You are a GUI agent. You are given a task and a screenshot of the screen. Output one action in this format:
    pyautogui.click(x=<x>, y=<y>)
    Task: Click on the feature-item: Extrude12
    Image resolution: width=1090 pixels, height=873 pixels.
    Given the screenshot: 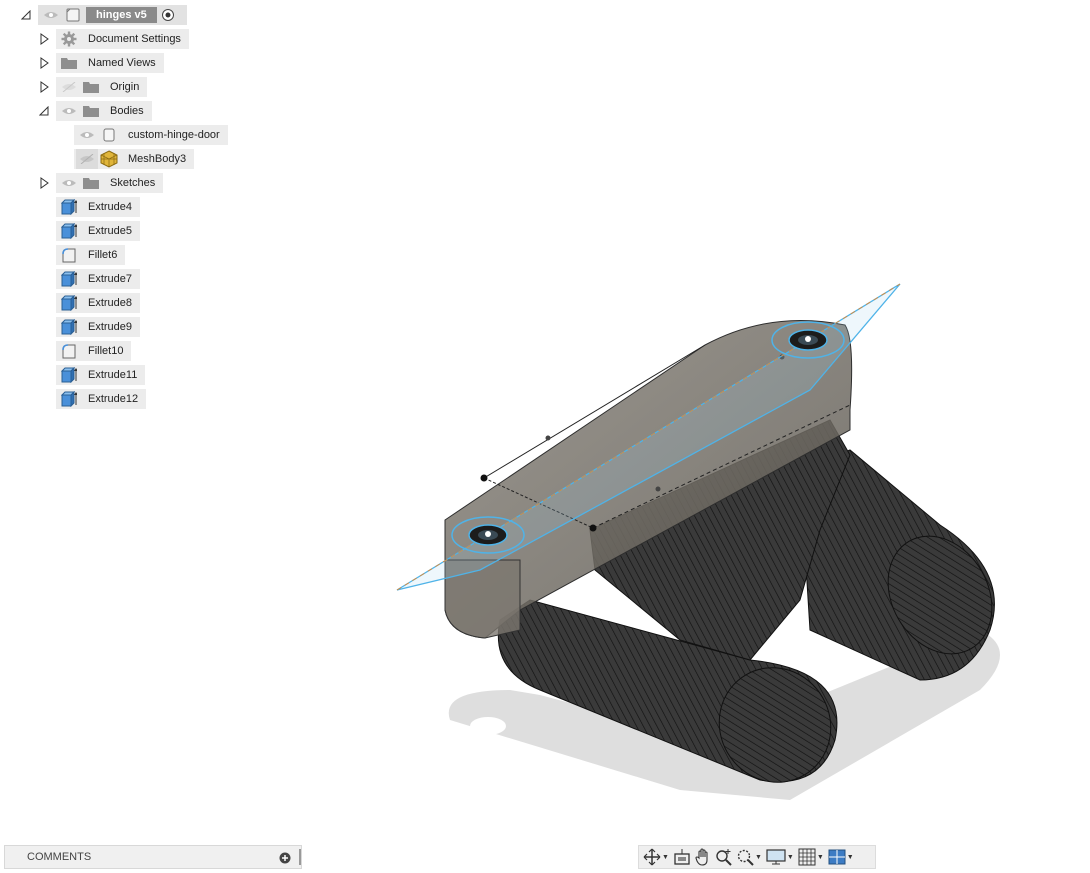 What is the action you would take?
    pyautogui.click(x=101, y=399)
    